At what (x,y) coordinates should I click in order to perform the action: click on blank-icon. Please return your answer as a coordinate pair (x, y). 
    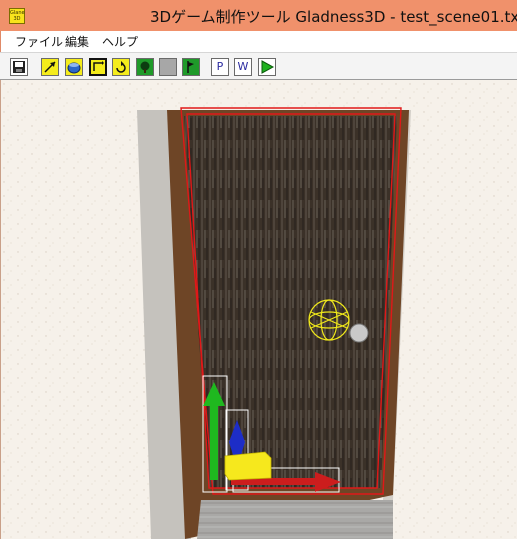
    Looking at the image, I should click on (168, 67).